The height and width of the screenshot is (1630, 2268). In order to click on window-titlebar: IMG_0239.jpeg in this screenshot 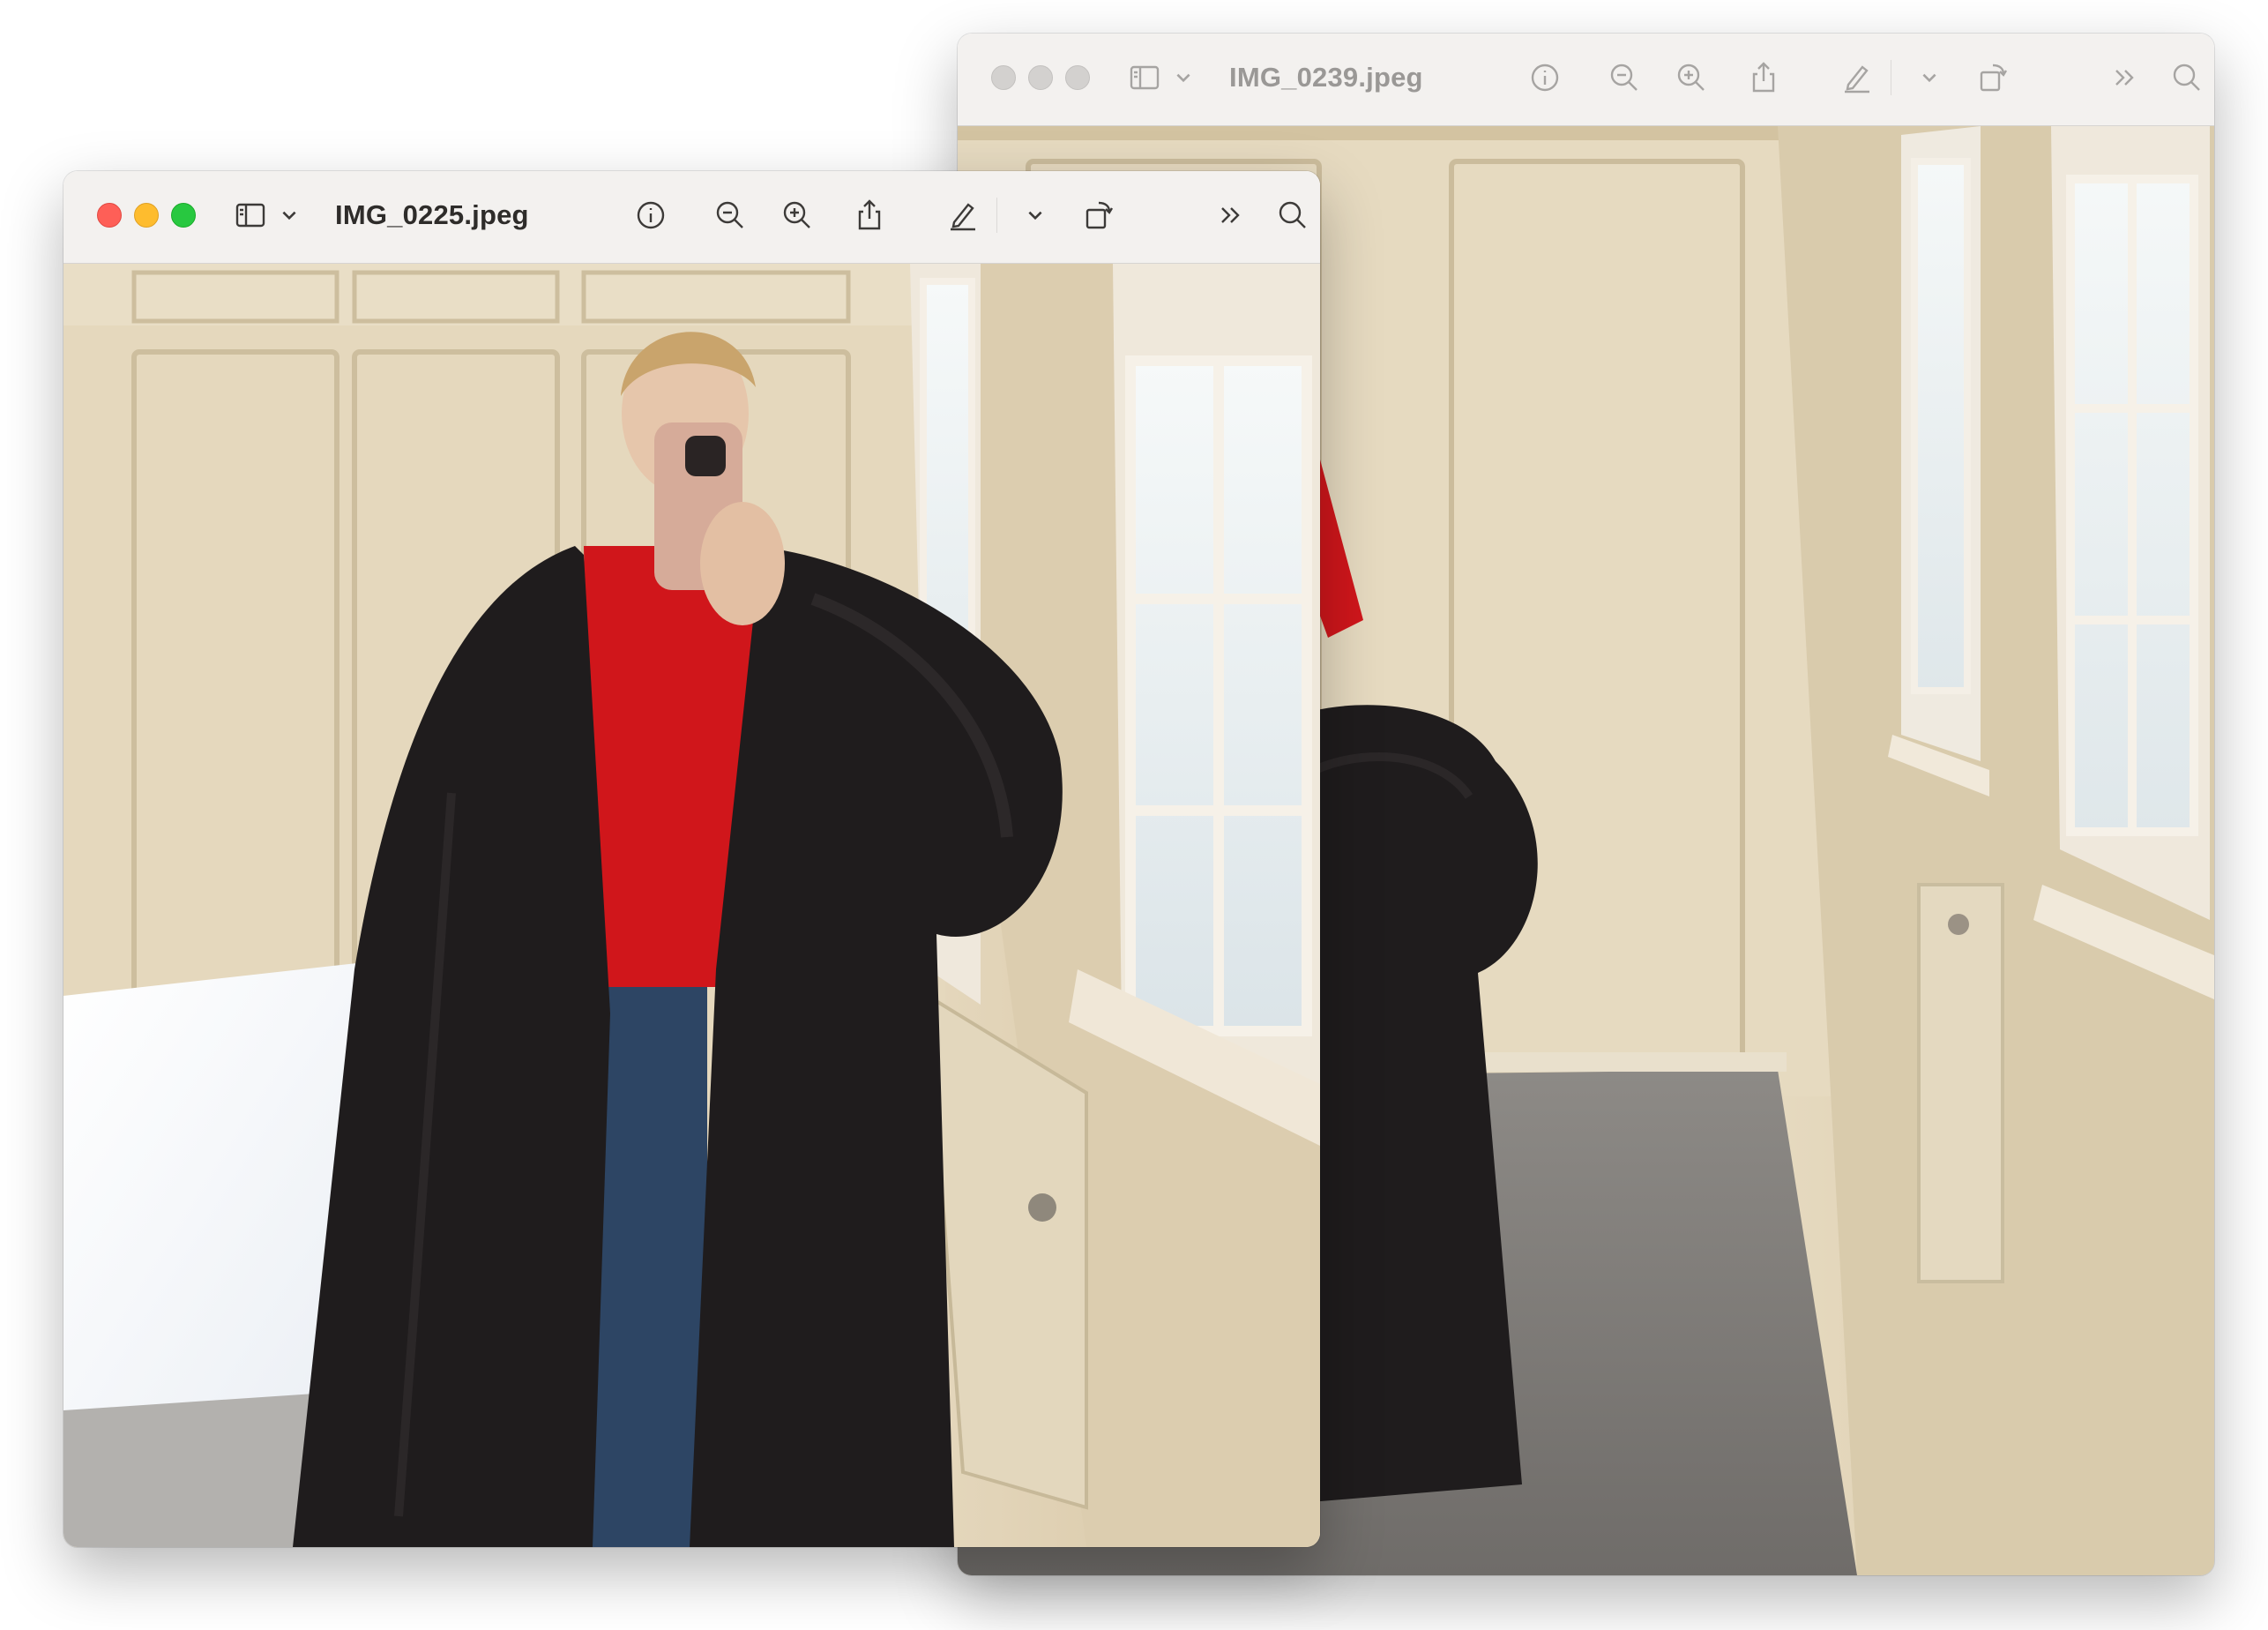, I will do `click(1586, 80)`.